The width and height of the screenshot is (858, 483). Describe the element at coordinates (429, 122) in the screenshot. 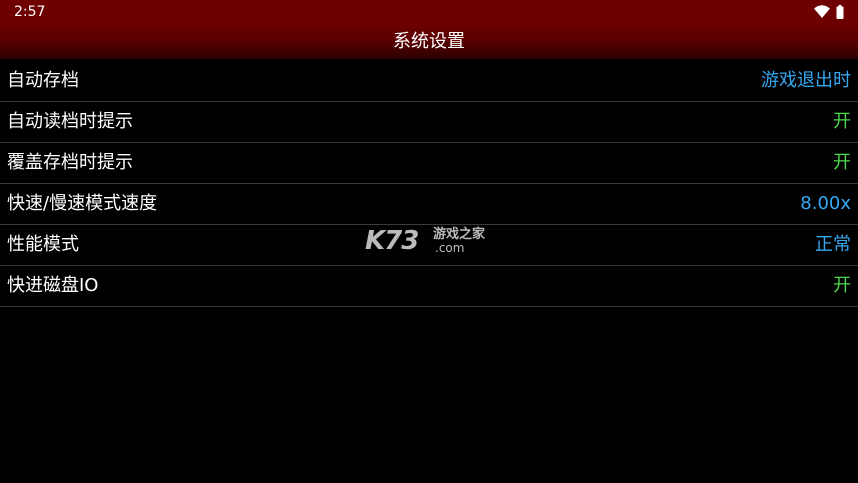

I see `setting-row-auto-load-prompt: 自动读档时提示 开` at that location.